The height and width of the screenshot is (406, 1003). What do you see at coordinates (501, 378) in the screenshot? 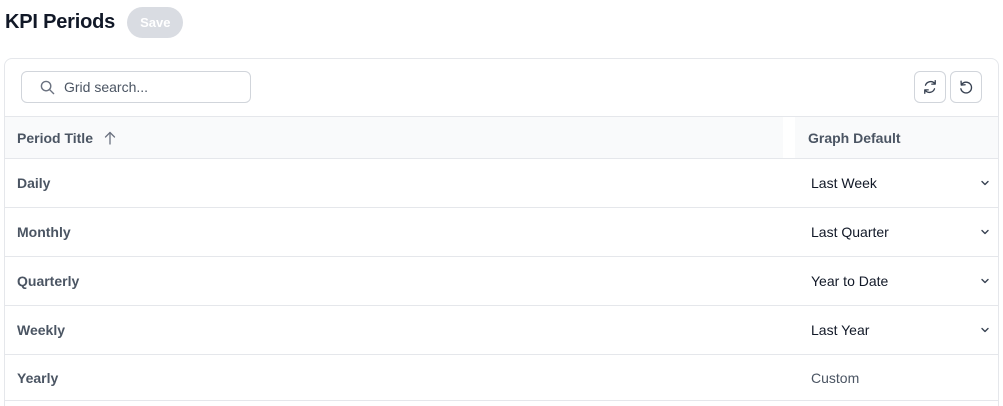
I see `table-row: Yearly Custom` at bounding box center [501, 378].